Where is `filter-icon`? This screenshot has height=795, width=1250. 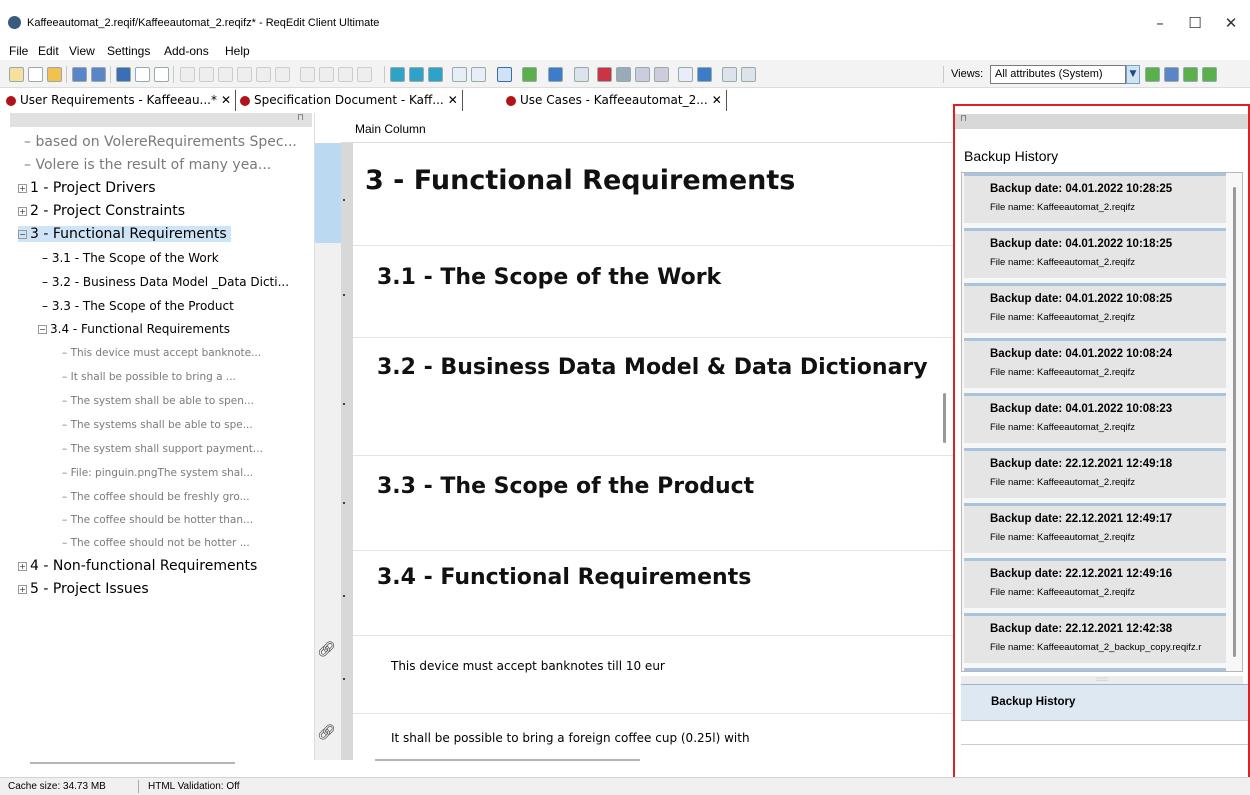
filter-icon is located at coordinates (397, 74).